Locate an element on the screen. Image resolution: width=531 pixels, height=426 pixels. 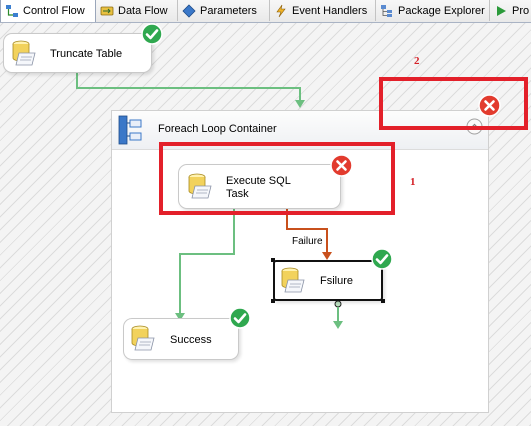
success-task: Success is located at coordinates (181, 339).